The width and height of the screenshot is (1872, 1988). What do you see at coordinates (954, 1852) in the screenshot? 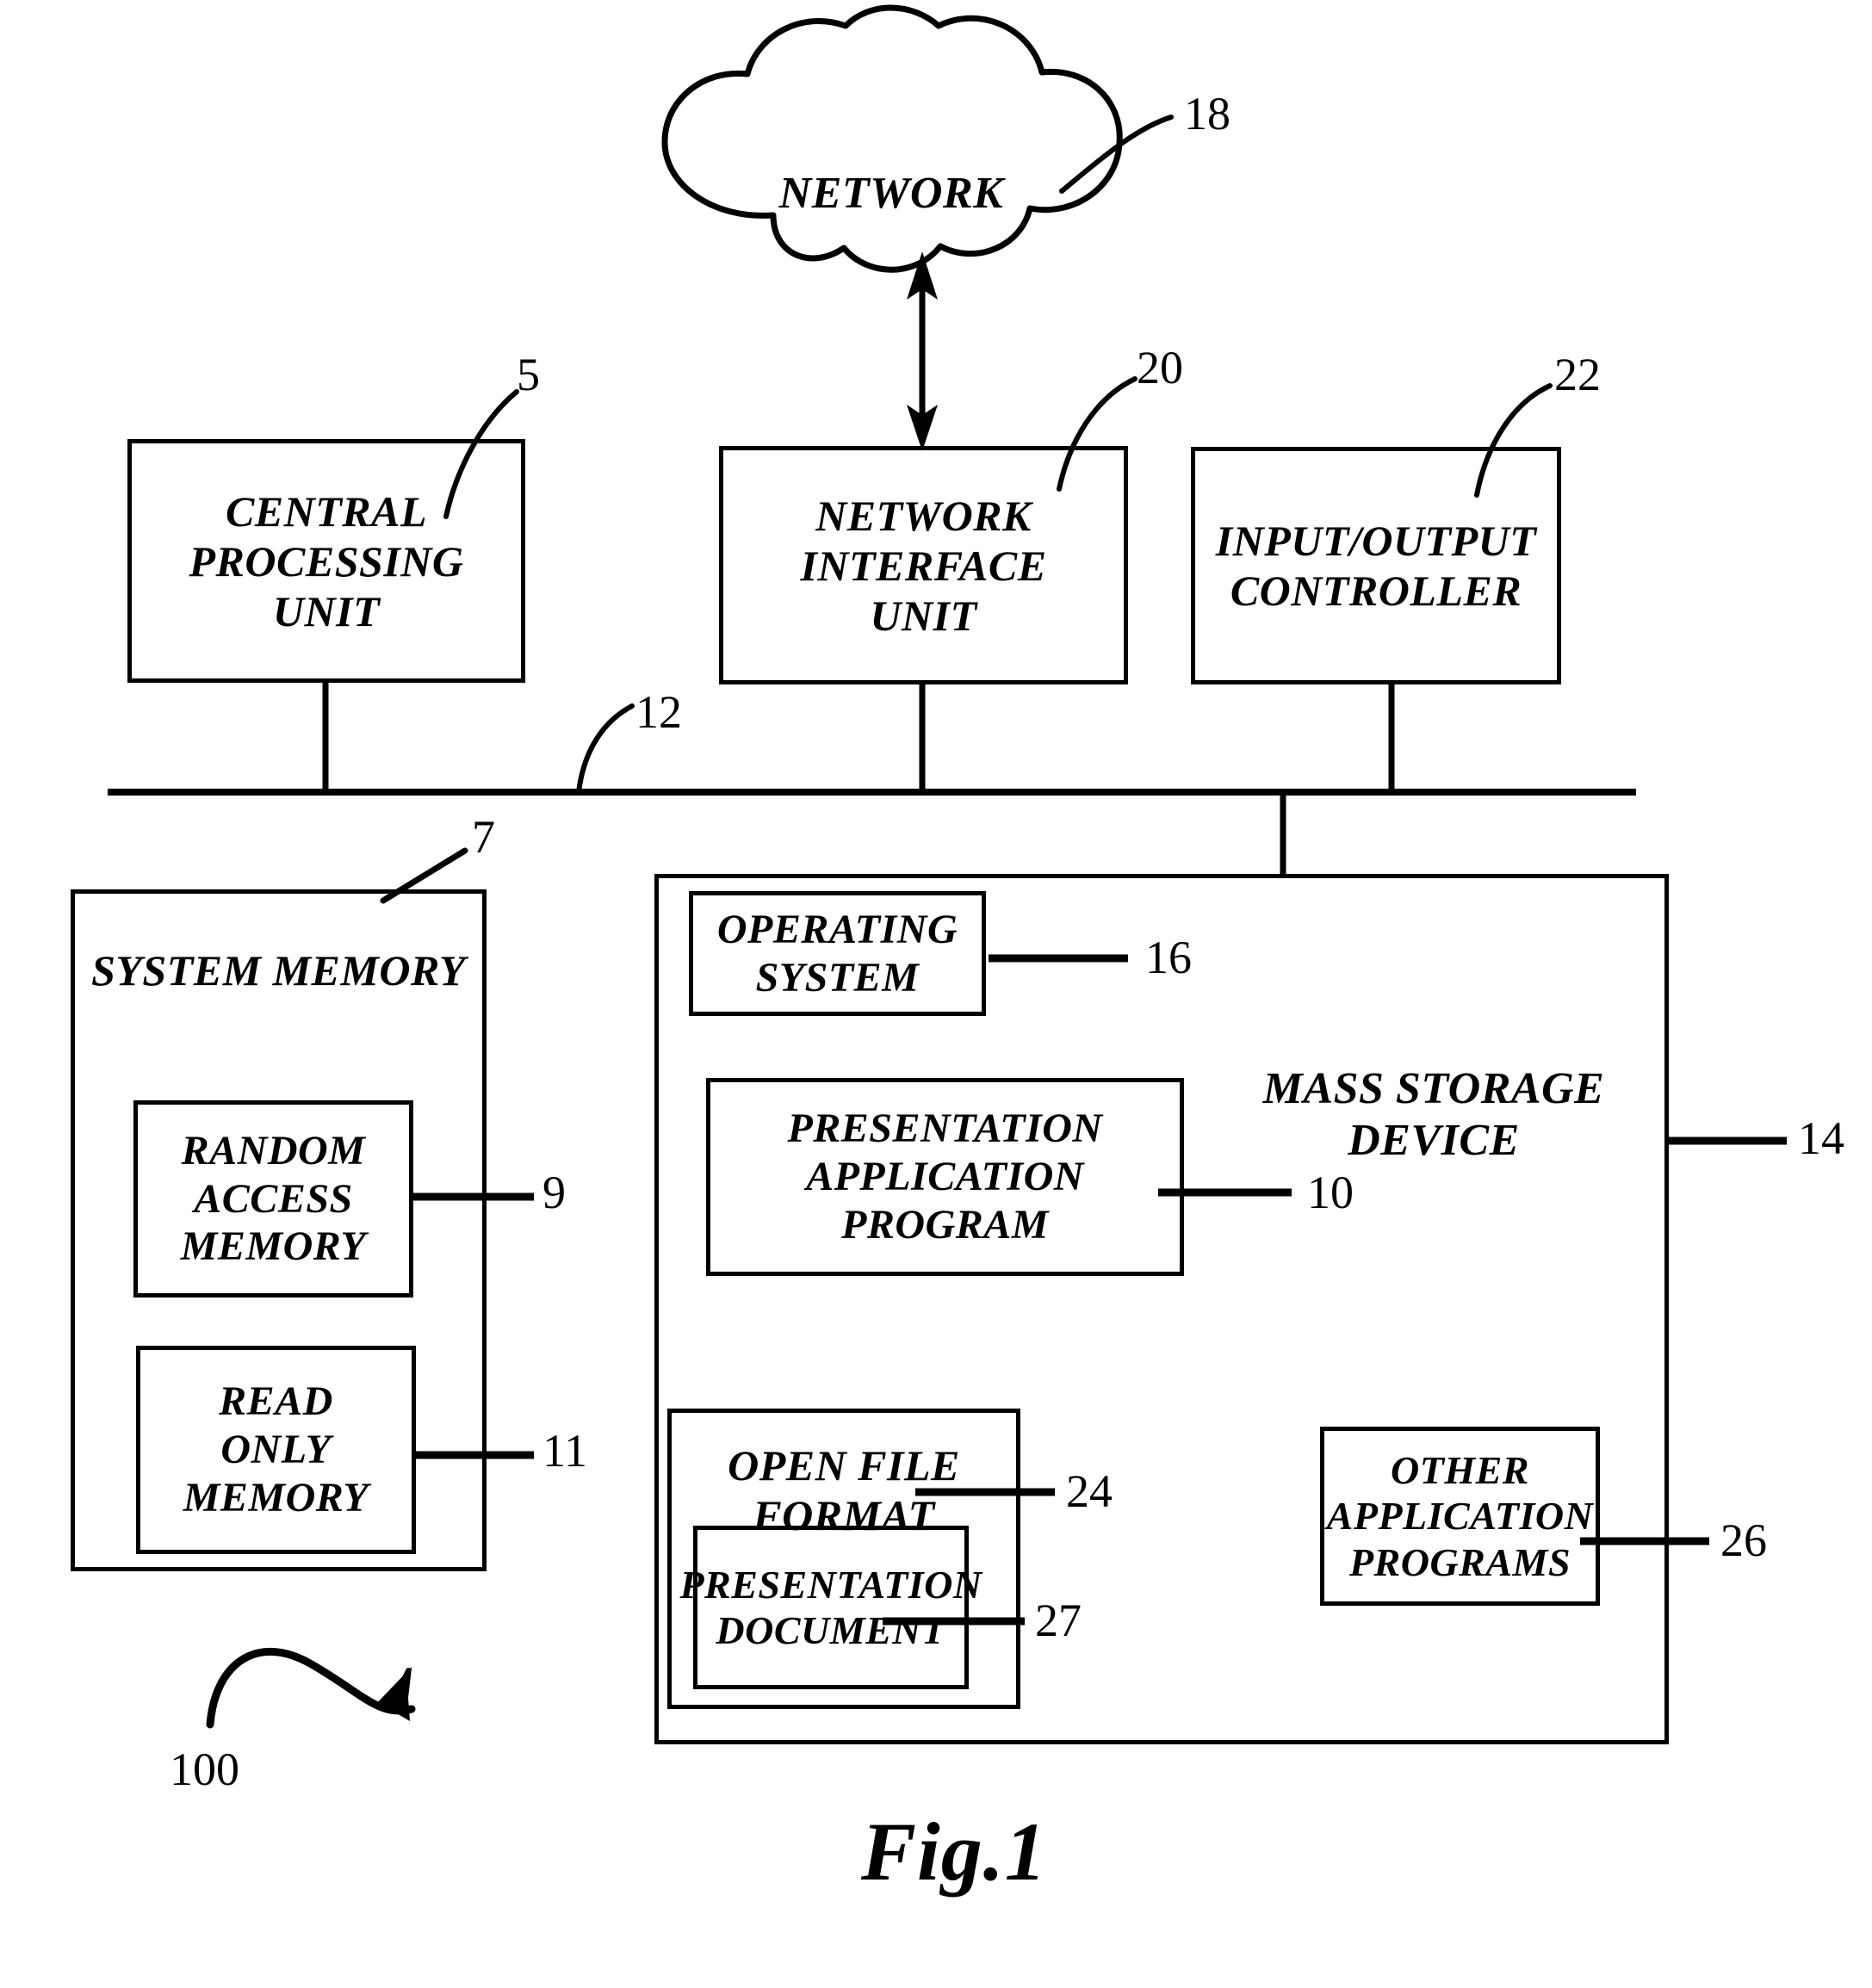
I see `figure-caption: Fig.1` at bounding box center [954, 1852].